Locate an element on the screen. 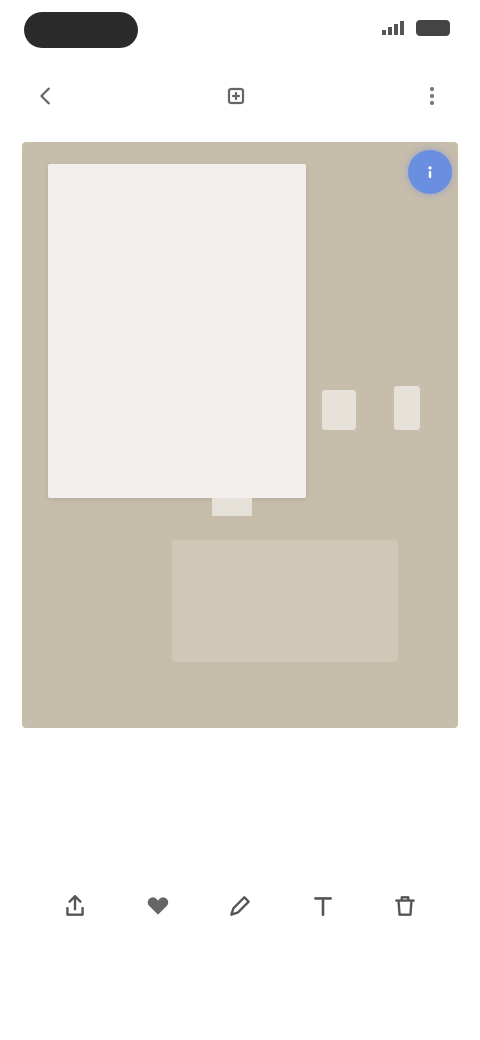 The image size is (480, 1040). text-button is located at coordinates (323, 933).